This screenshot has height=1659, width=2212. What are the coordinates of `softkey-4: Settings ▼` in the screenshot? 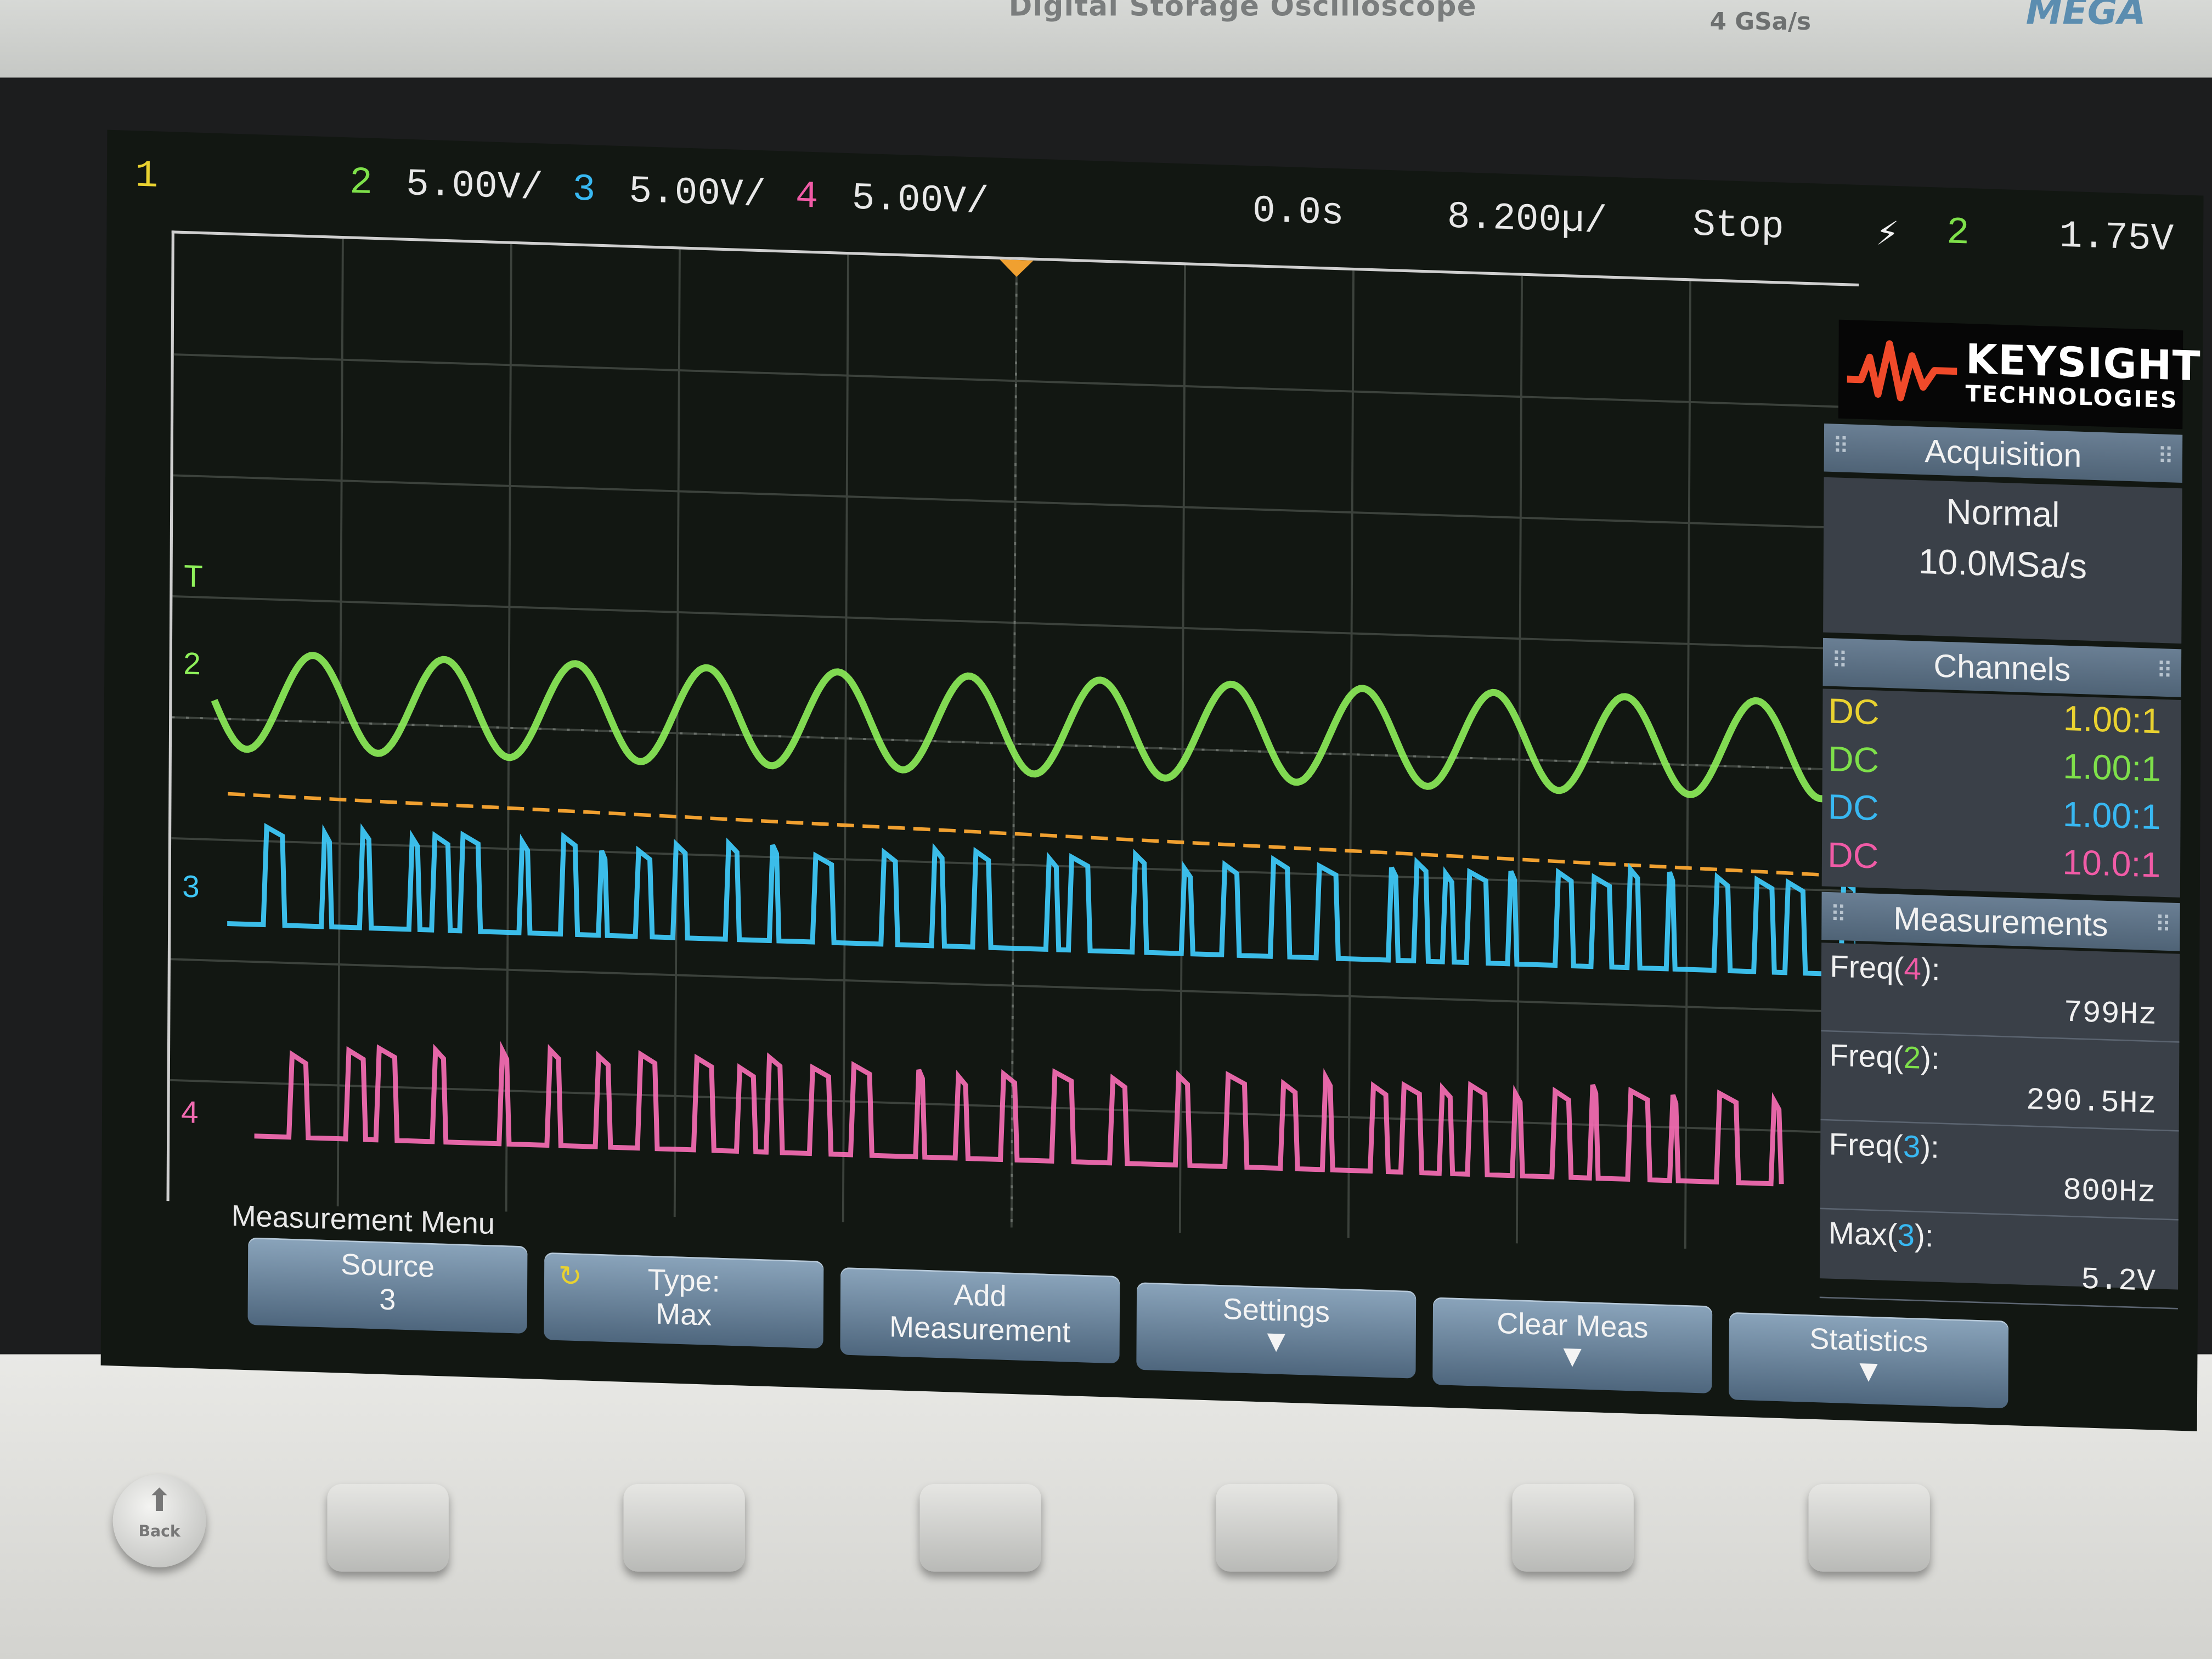 It's located at (1276, 1331).